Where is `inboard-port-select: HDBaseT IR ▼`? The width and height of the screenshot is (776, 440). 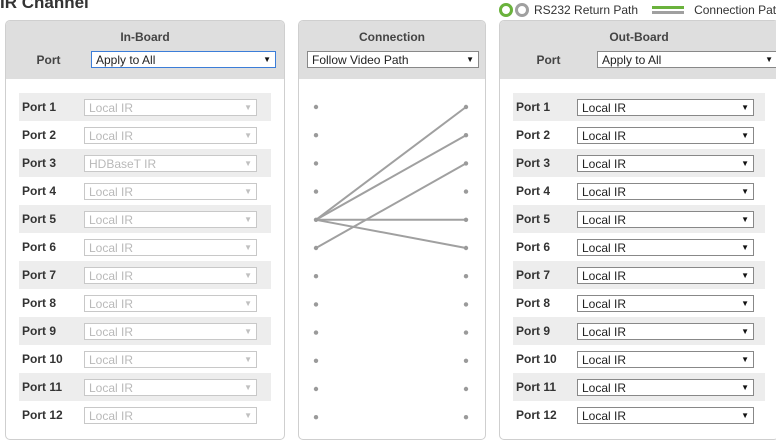 inboard-port-select: HDBaseT IR ▼ is located at coordinates (170, 163).